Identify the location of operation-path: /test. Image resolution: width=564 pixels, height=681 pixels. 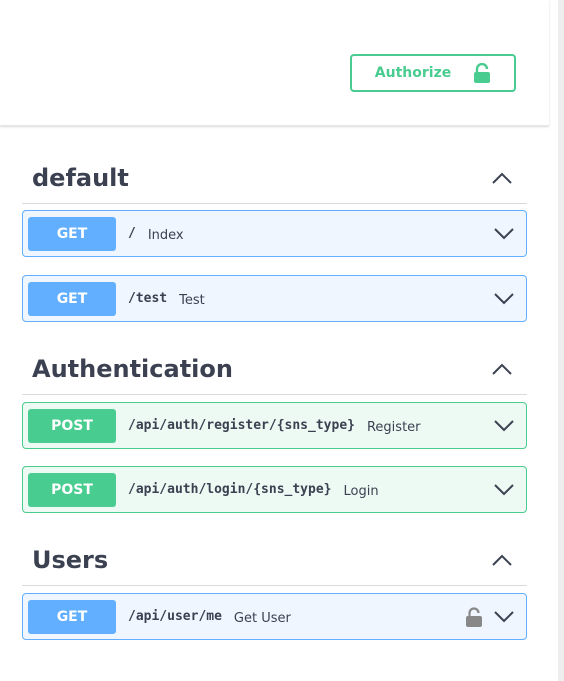
(148, 298).